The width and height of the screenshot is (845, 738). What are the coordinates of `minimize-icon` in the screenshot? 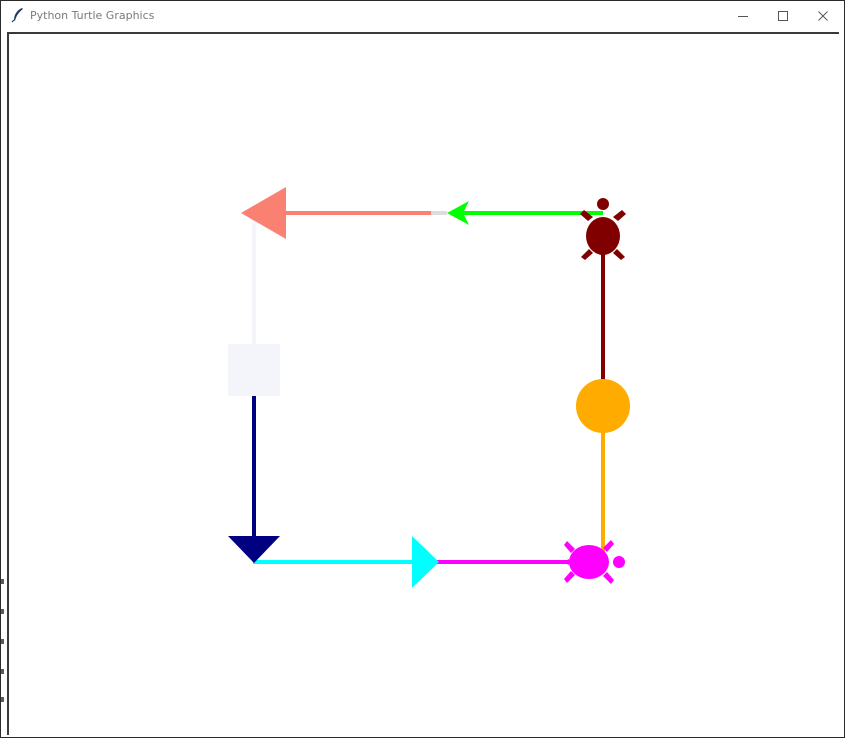 It's located at (743, 16).